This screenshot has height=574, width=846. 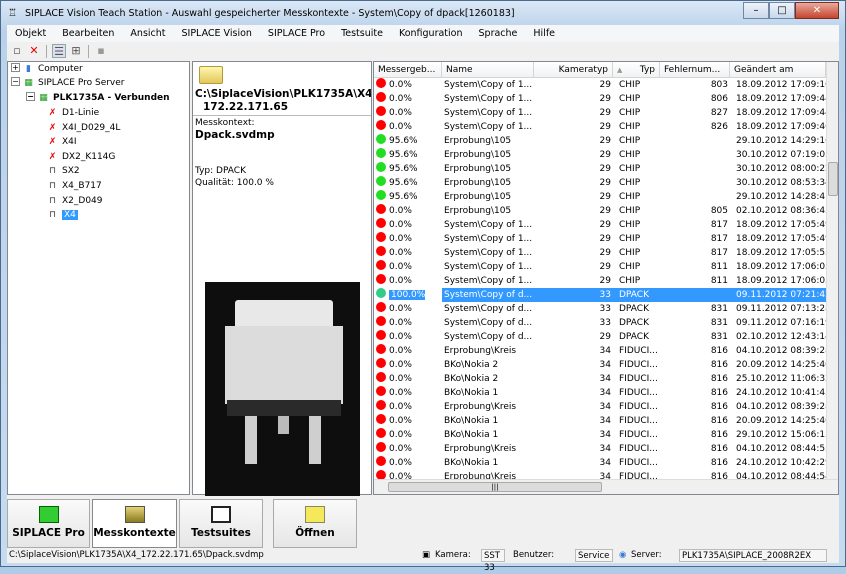 What do you see at coordinates (34, 51) in the screenshot?
I see `delete-icon: ✕` at bounding box center [34, 51].